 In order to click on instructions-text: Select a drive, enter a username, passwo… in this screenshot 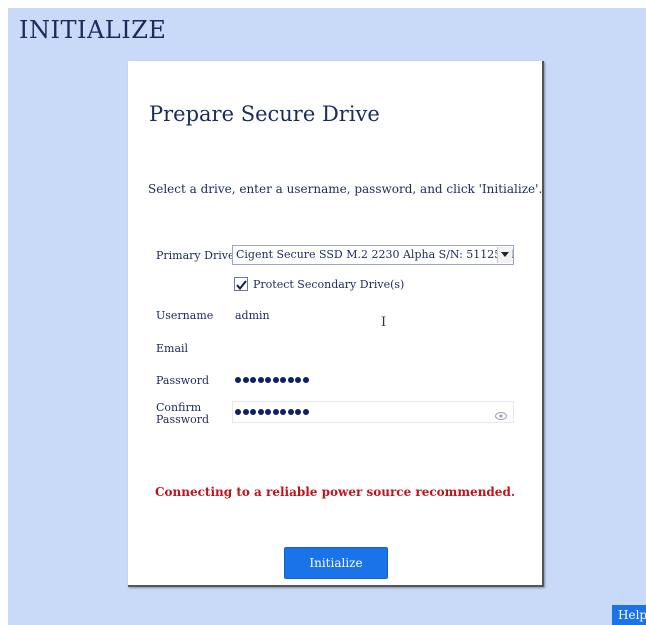, I will do `click(345, 189)`.